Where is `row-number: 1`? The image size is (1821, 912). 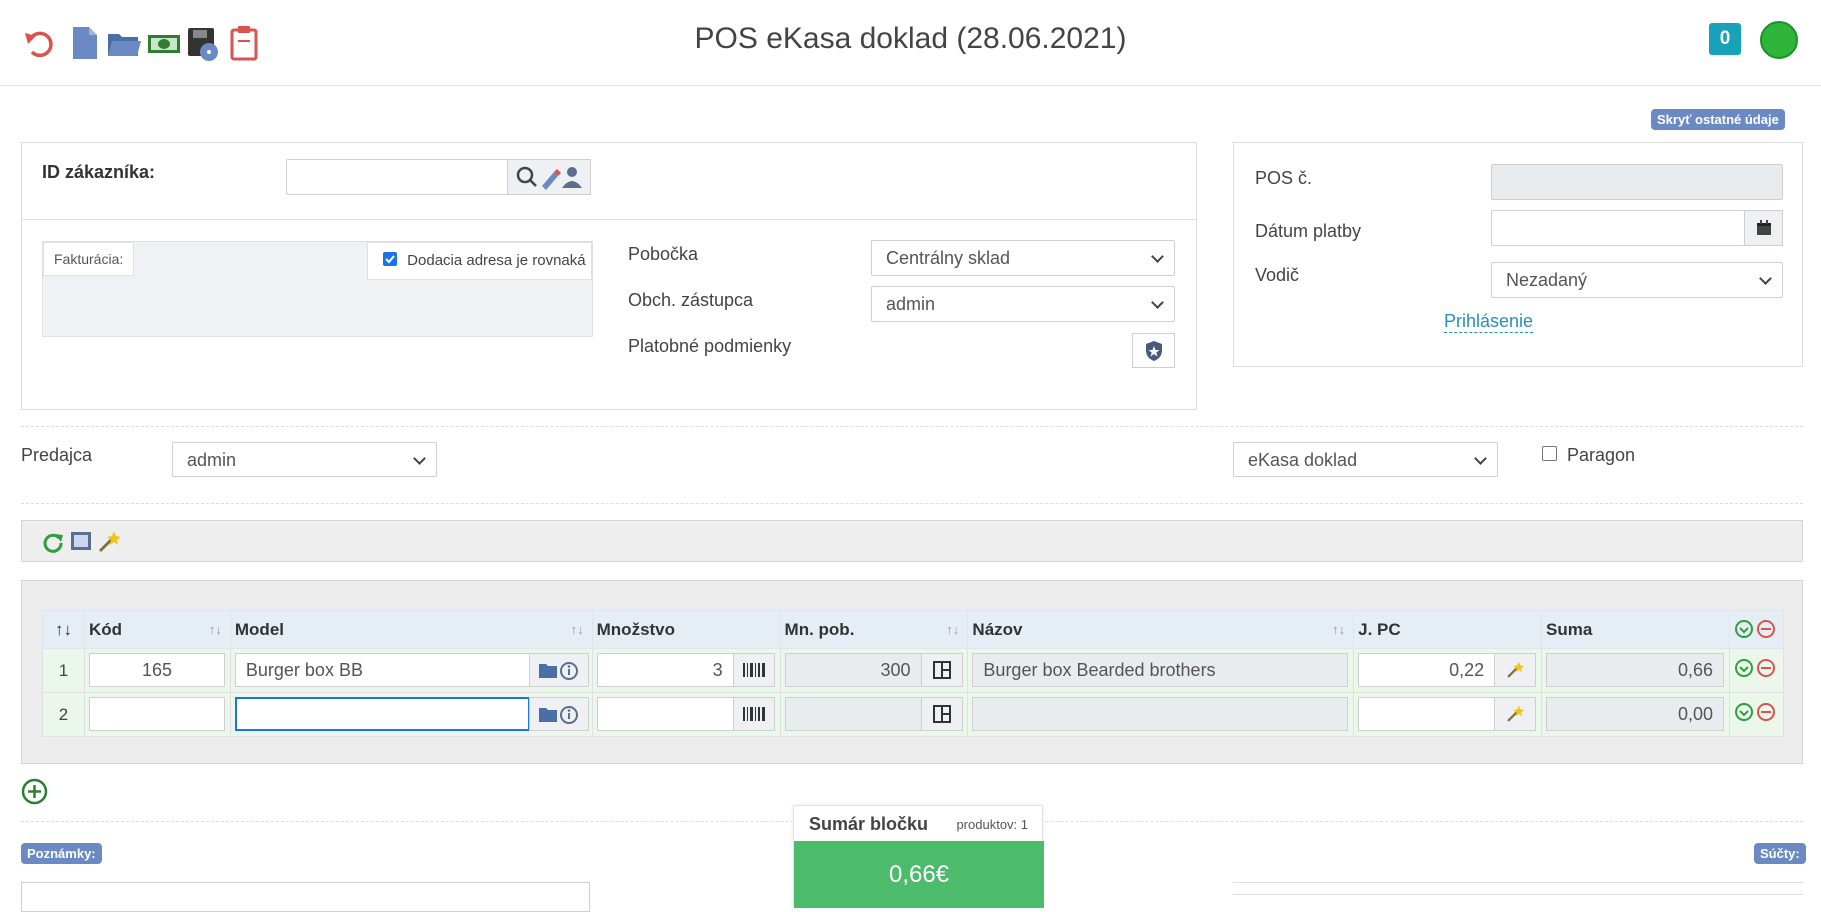 row-number: 1 is located at coordinates (63, 670).